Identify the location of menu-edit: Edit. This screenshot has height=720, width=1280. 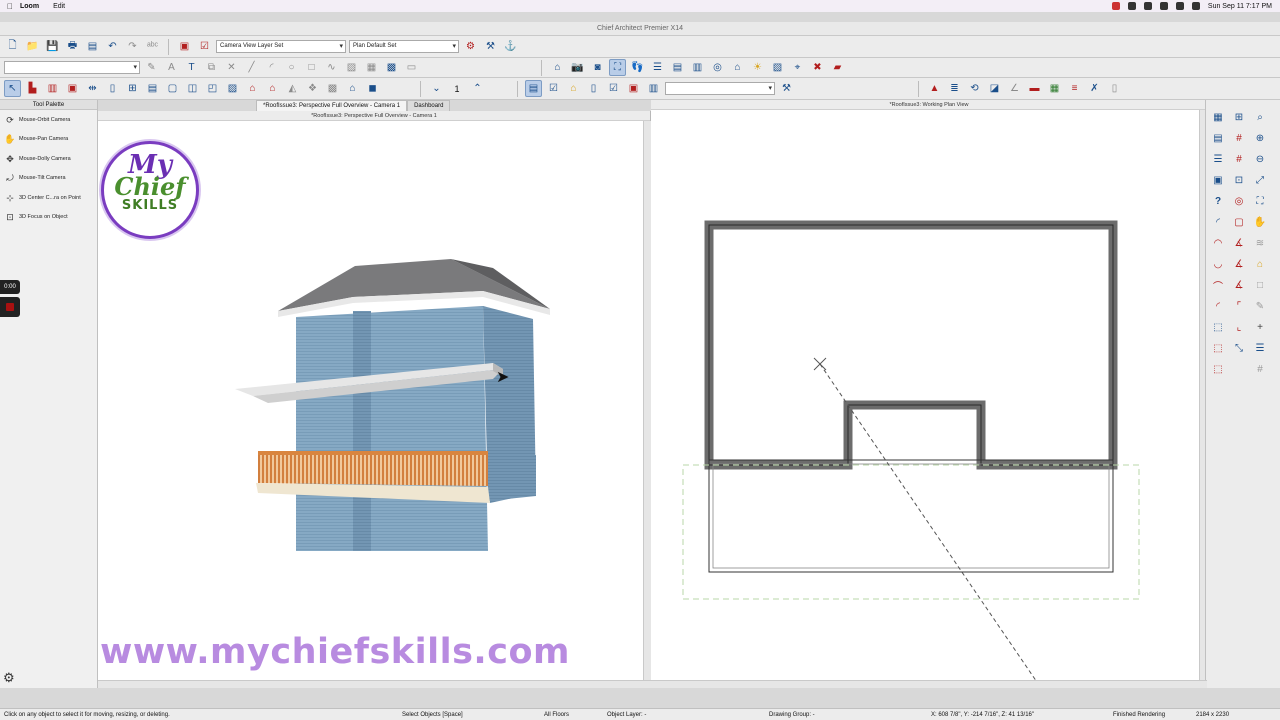
(59, 6).